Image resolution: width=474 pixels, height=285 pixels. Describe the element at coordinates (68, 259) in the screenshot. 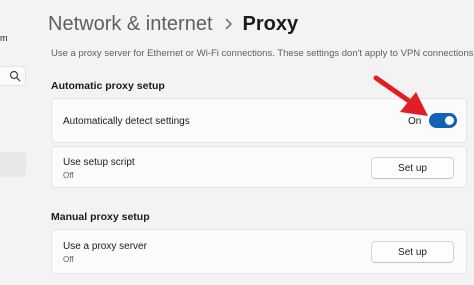

I see `proxy-server-status: Off` at that location.